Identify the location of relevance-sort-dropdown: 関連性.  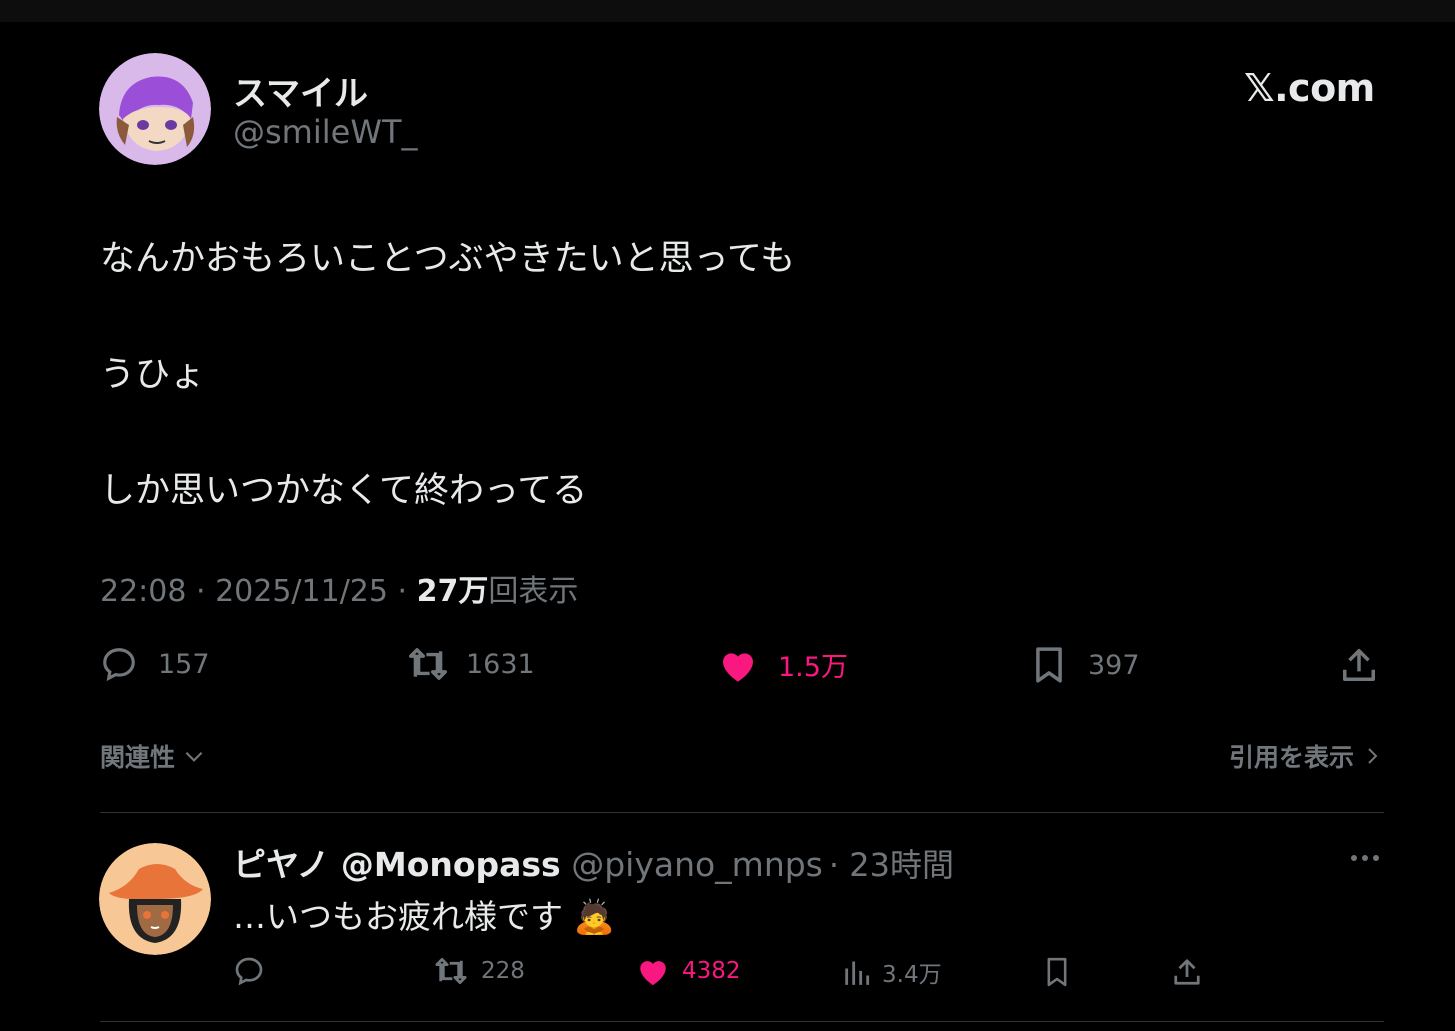
(153, 756).